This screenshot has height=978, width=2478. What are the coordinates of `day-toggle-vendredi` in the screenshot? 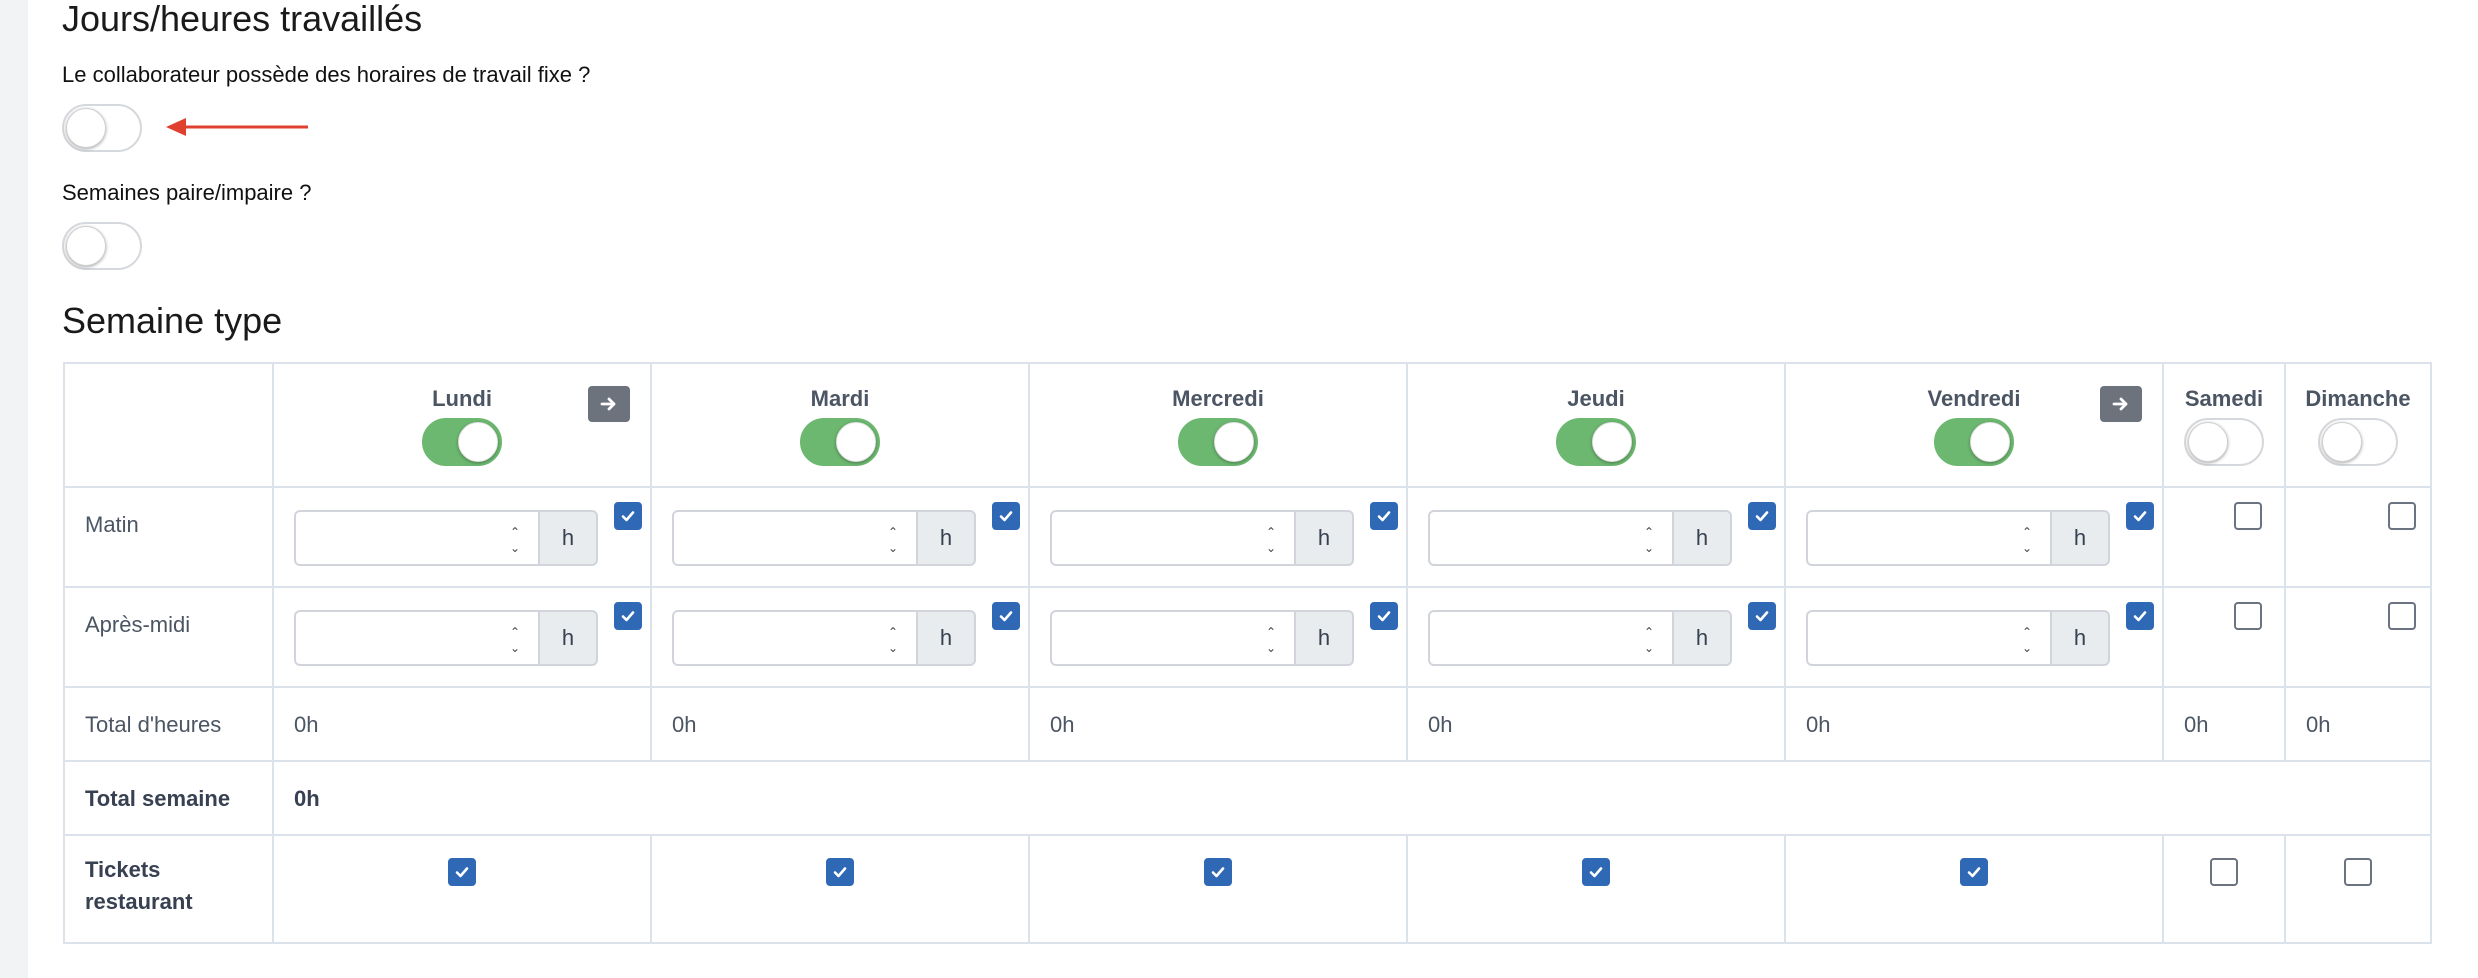 It's located at (1974, 442).